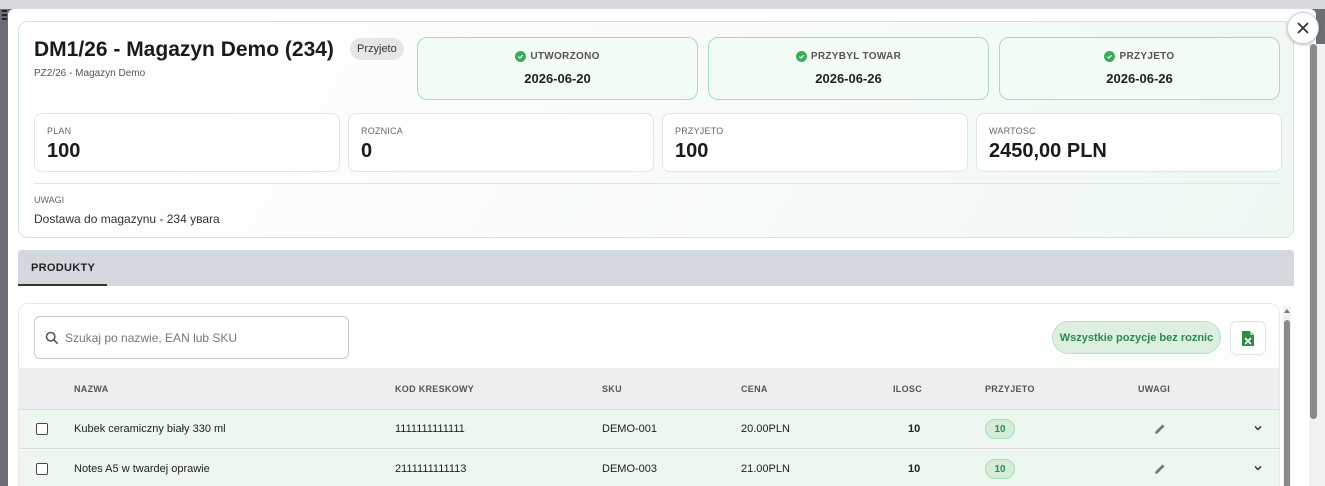  I want to click on notes-text: Dostawa do magazynu - 234 уваra, so click(127, 219).